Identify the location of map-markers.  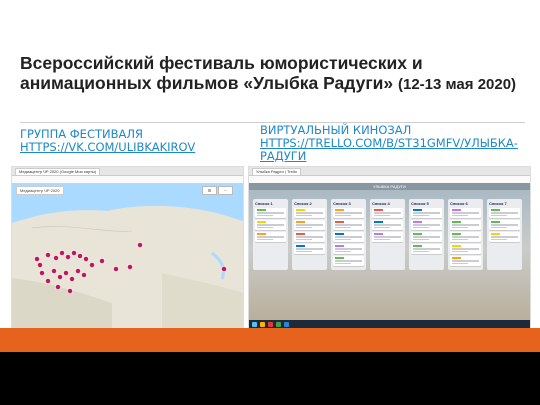
(130, 268).